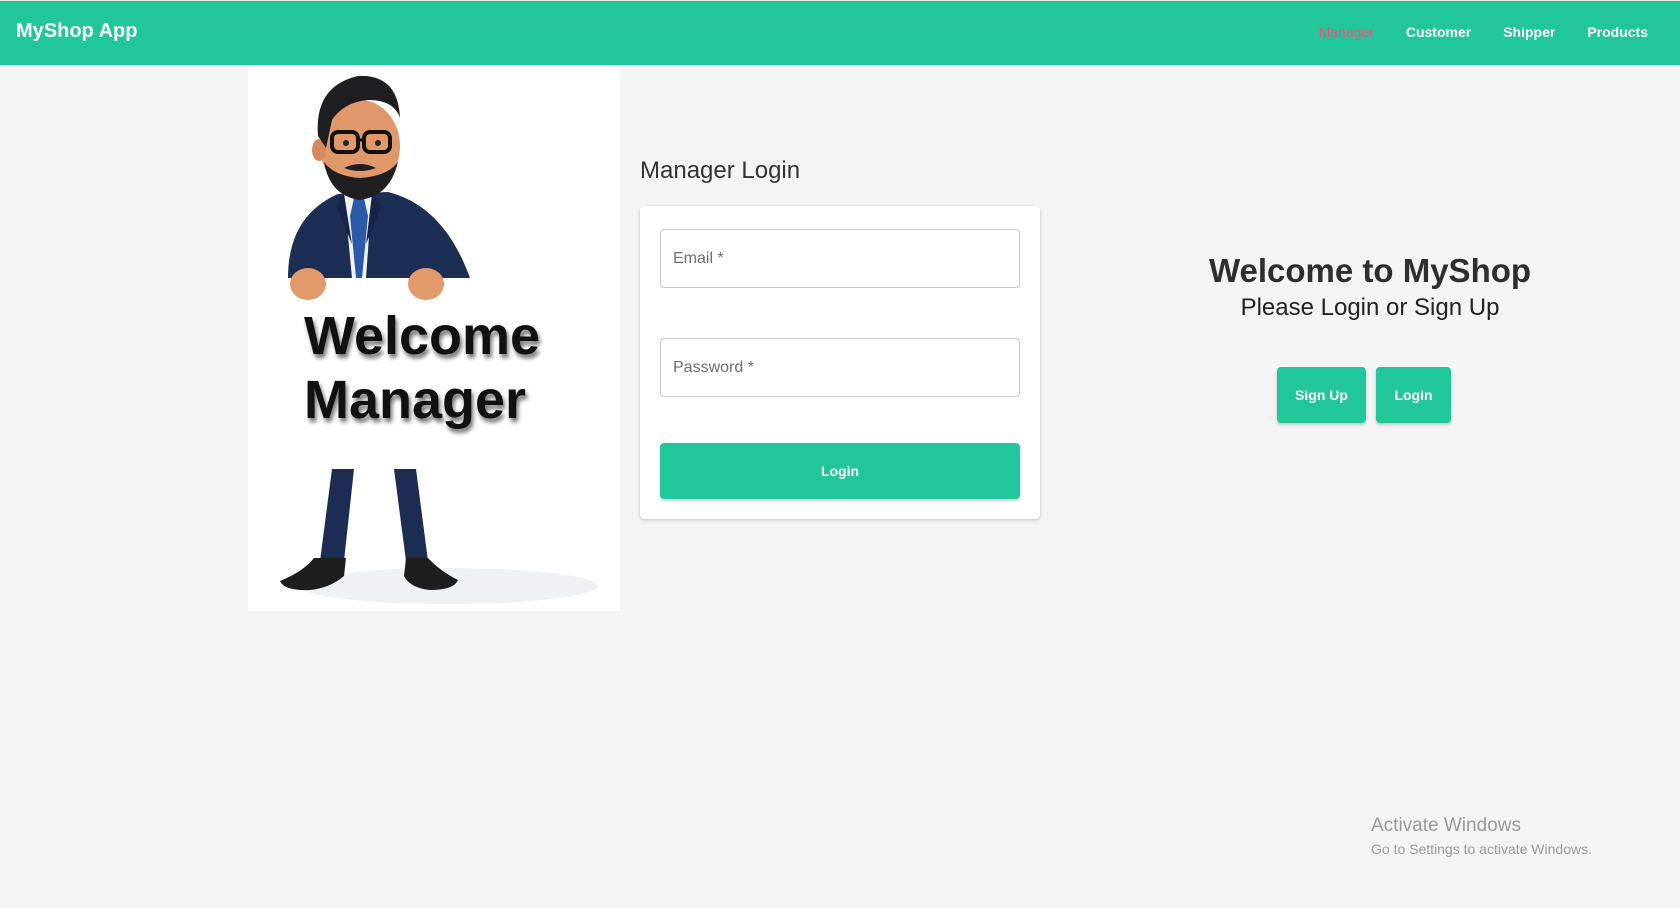  I want to click on hero-line-manager: Manager, so click(415, 400).